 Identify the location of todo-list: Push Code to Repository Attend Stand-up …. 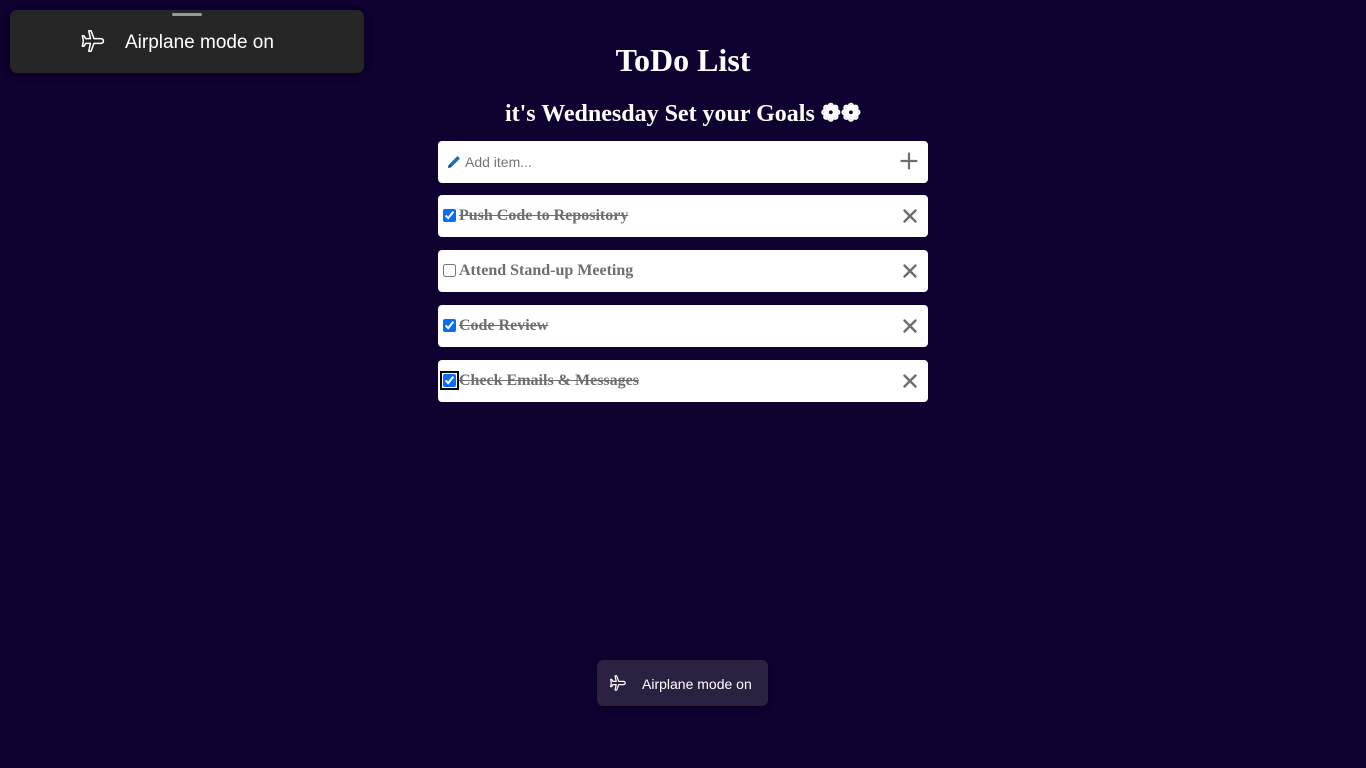
(683, 305).